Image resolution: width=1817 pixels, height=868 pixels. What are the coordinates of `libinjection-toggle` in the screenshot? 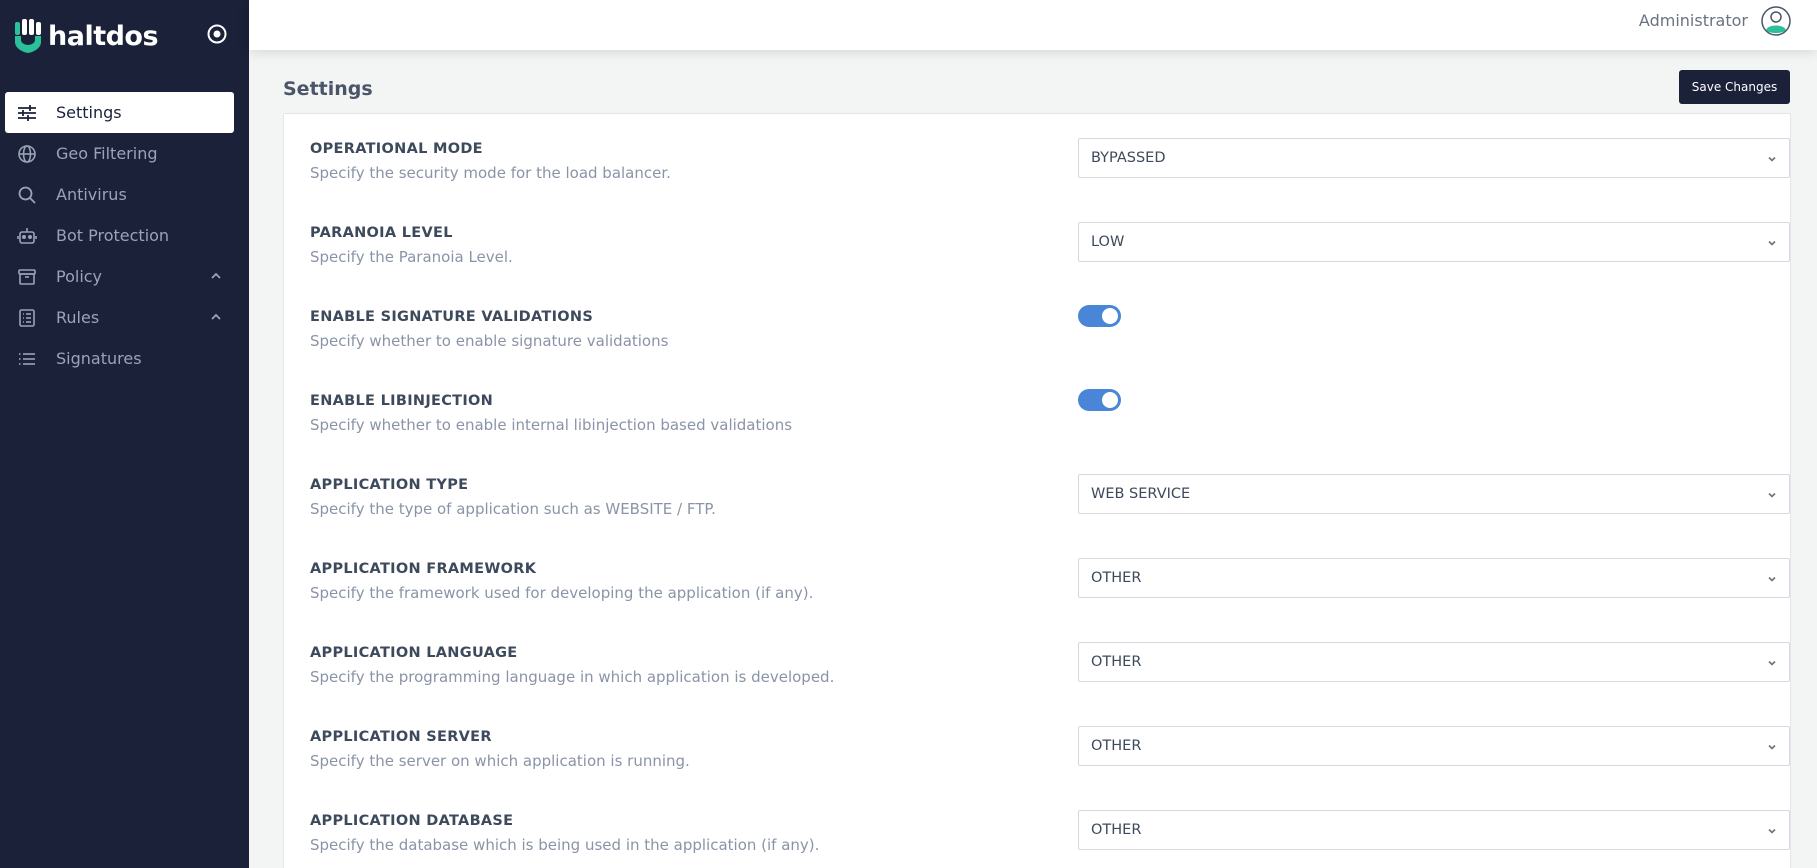 It's located at (1099, 400).